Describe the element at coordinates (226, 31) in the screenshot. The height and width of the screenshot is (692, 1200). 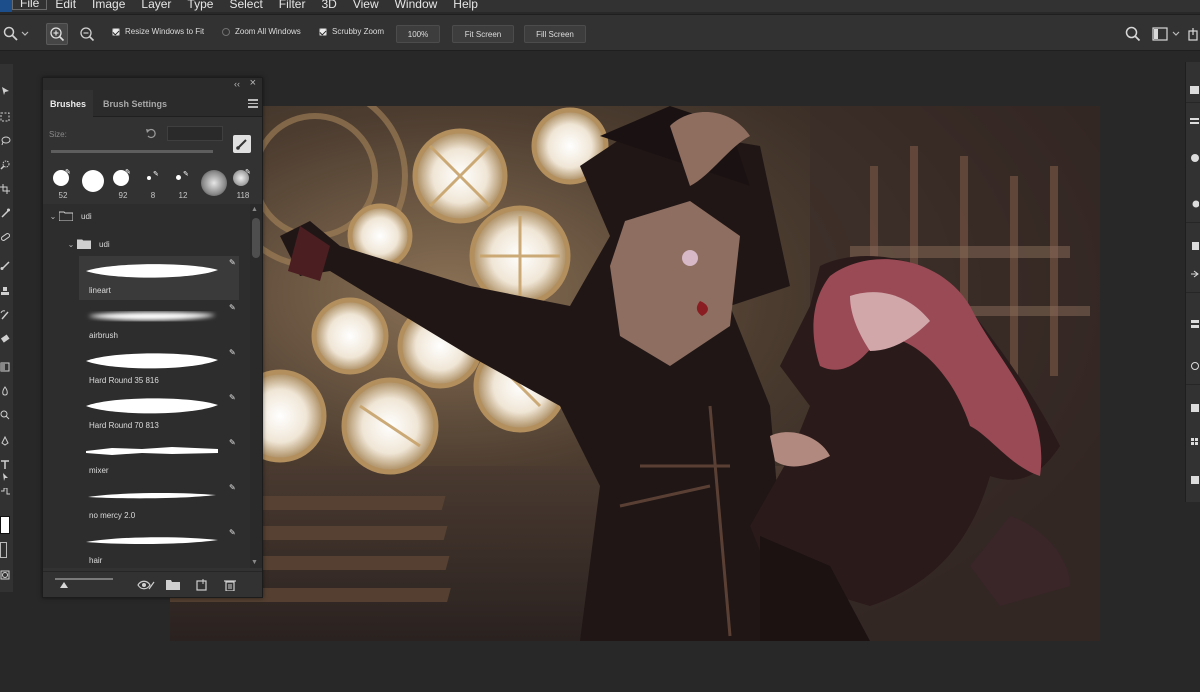
I see `zoom-all-checkbox` at that location.